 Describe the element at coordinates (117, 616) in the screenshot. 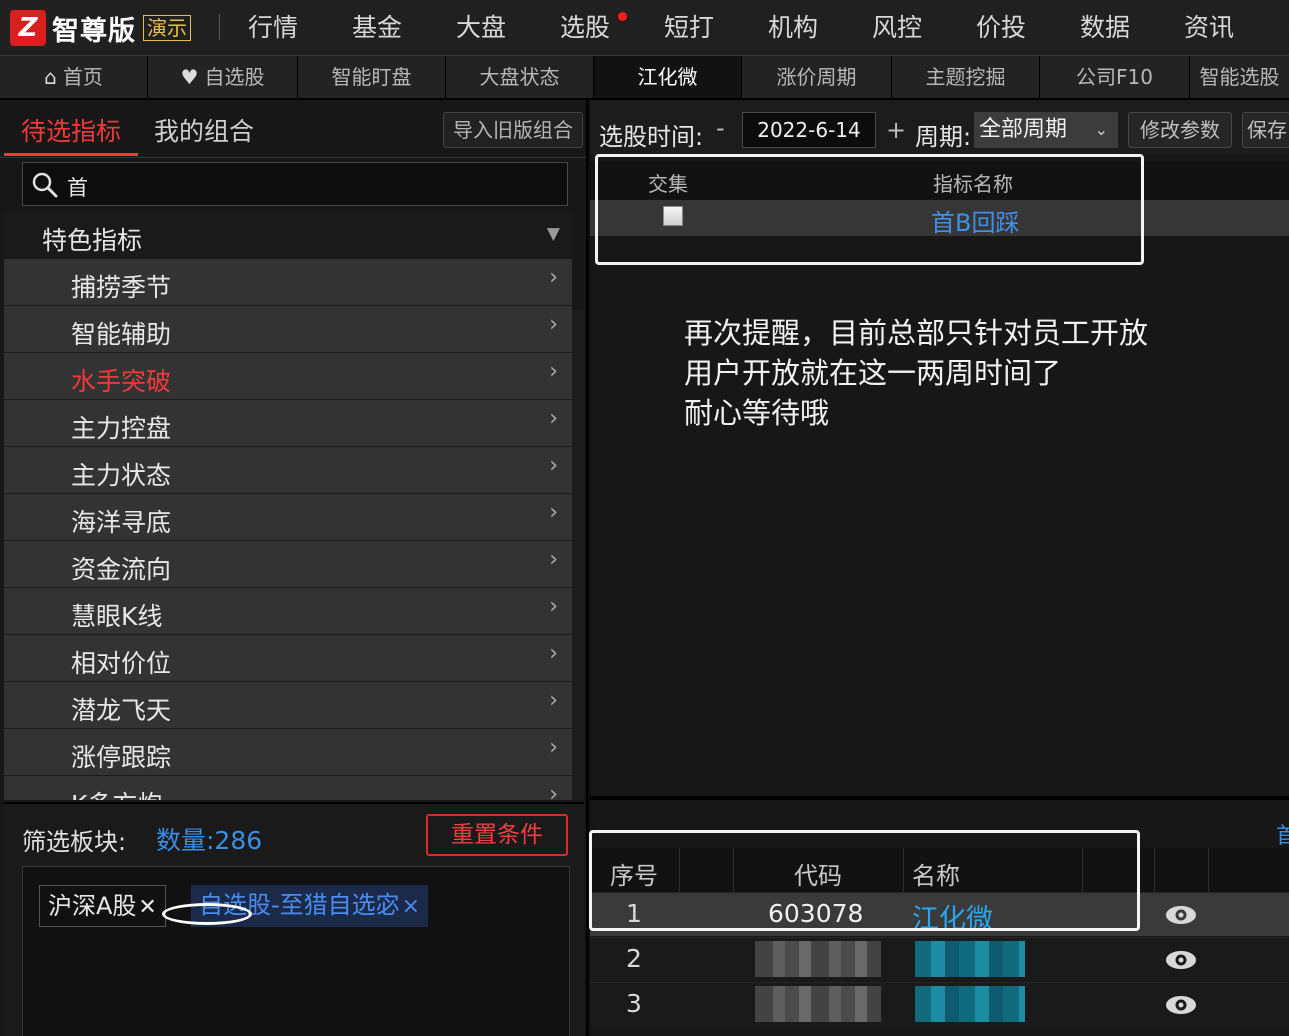

I see `indicator-item-label: 慧眼K线` at that location.